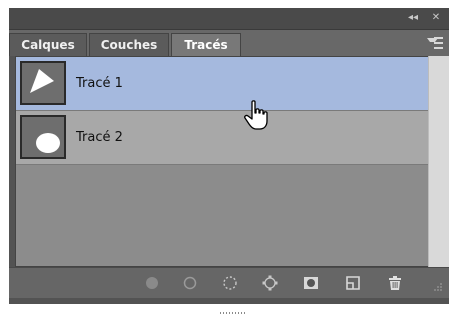  What do you see at coordinates (257, 115) in the screenshot?
I see `hand-pointer-icon` at bounding box center [257, 115].